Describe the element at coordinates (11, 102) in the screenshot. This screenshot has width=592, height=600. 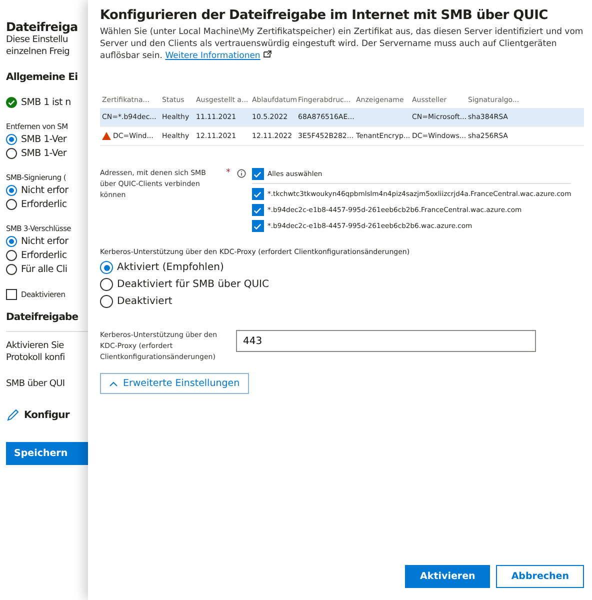
I see `success-icon` at that location.